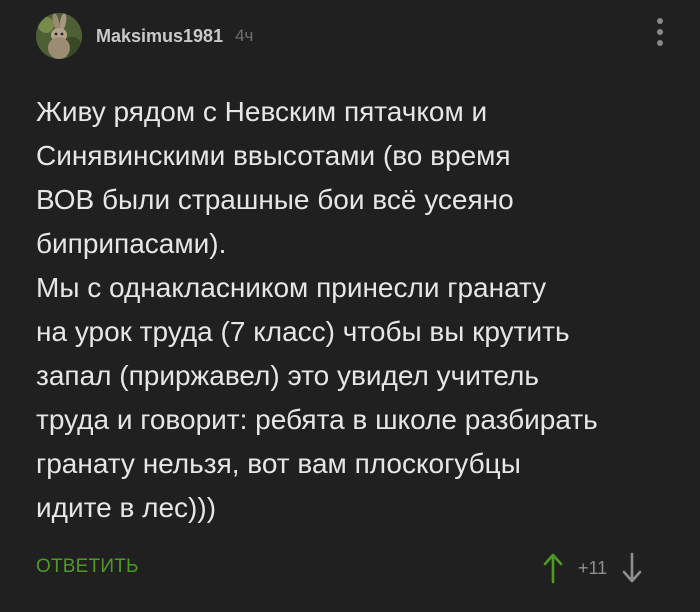 The width and height of the screenshot is (700, 612). I want to click on more-vertical-icon, so click(660, 32).